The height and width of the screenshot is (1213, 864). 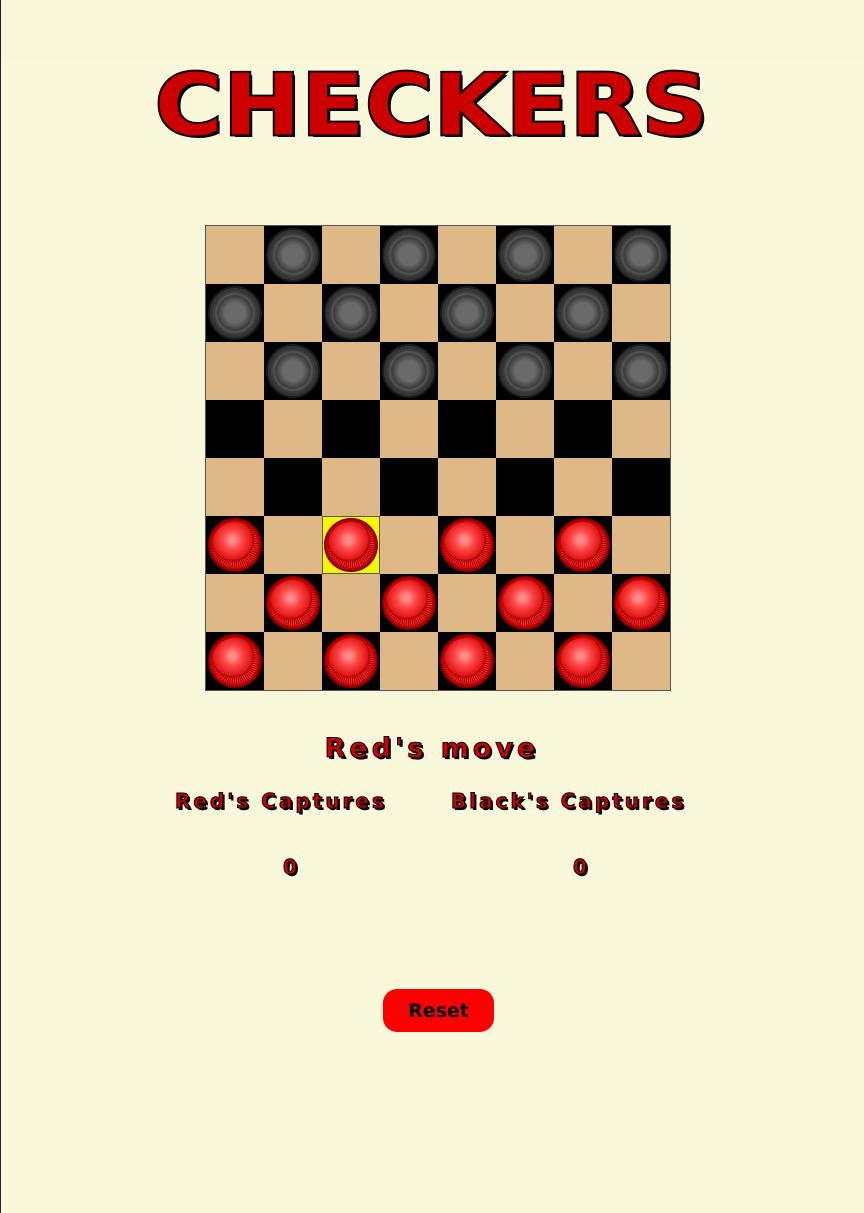 What do you see at coordinates (580, 867) in the screenshot?
I see `black-captures-count: 0` at bounding box center [580, 867].